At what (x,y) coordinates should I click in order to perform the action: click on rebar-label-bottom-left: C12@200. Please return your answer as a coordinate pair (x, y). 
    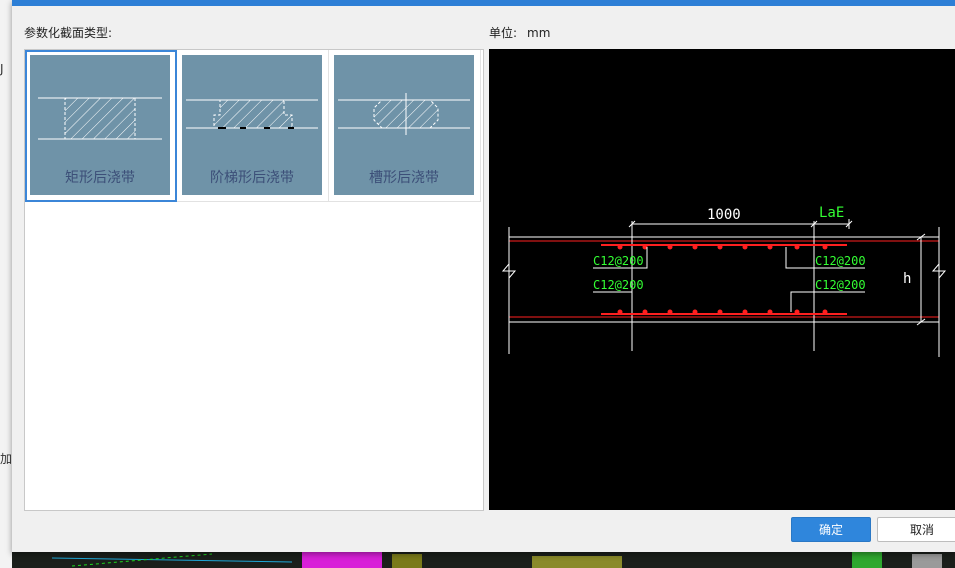
    Looking at the image, I should click on (618, 285).